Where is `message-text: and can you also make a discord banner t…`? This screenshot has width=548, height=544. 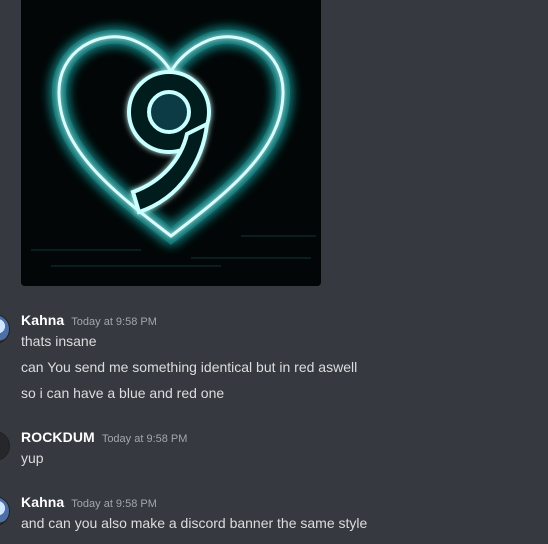 message-text: and can you also make a discord banner t… is located at coordinates (194, 523).